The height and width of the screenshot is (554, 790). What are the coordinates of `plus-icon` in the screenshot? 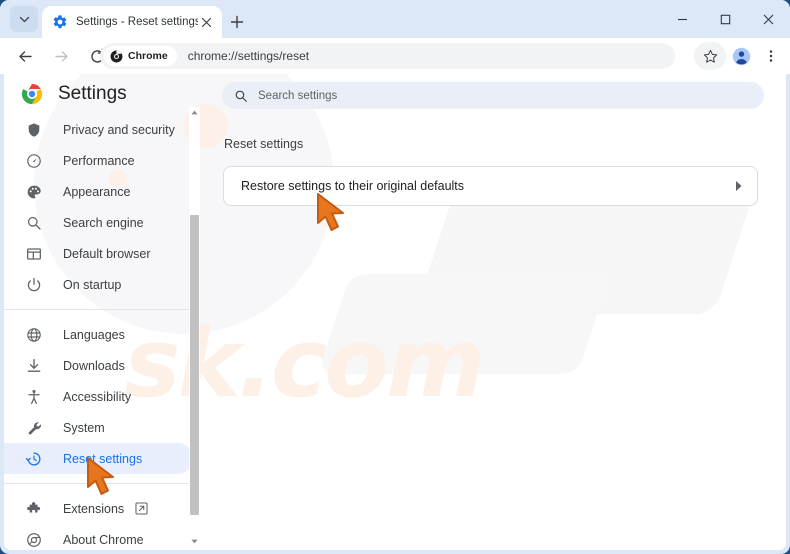 It's located at (237, 22).